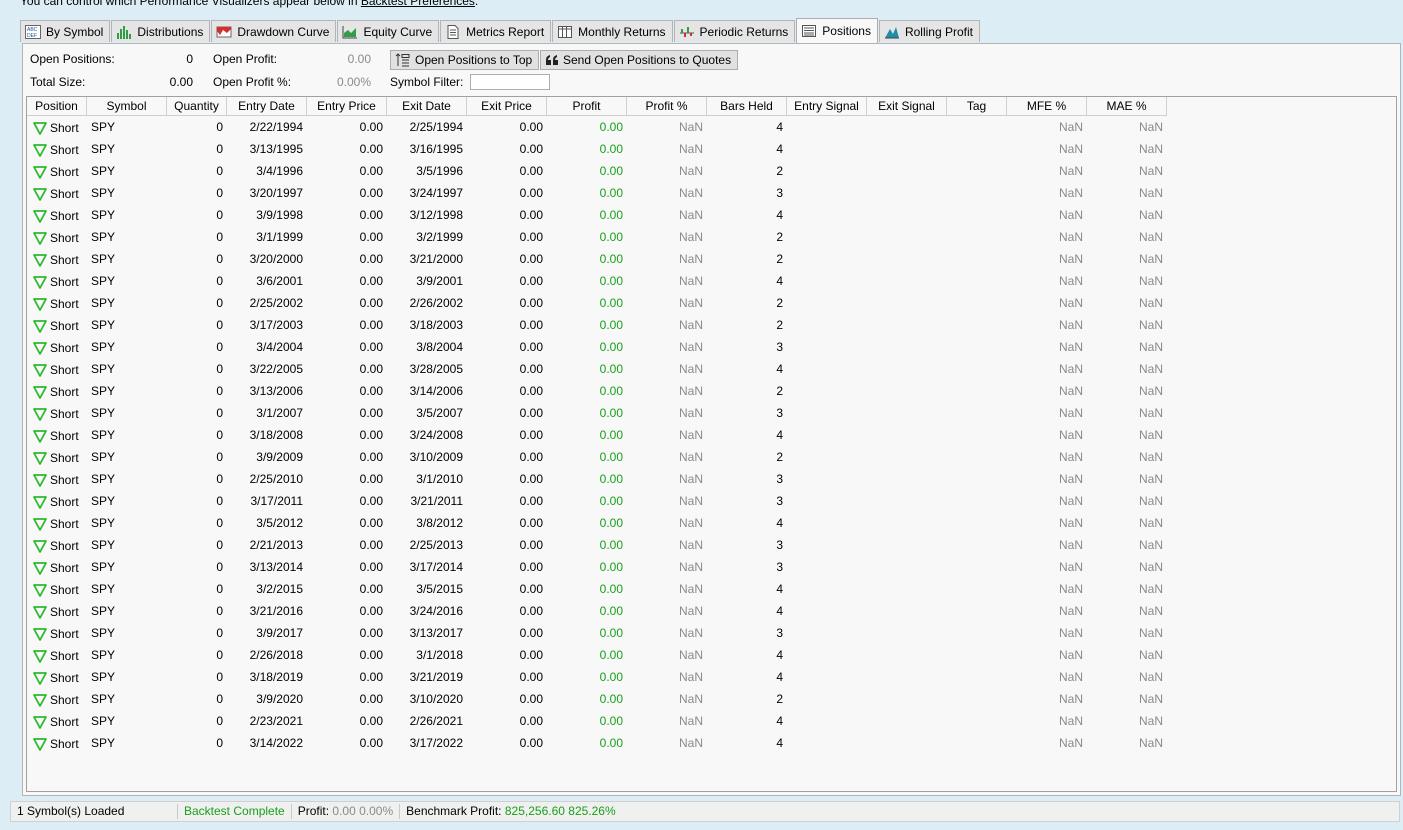  Describe the element at coordinates (612, 31) in the screenshot. I see `tab-monthly-returns: Monthly Returns` at that location.